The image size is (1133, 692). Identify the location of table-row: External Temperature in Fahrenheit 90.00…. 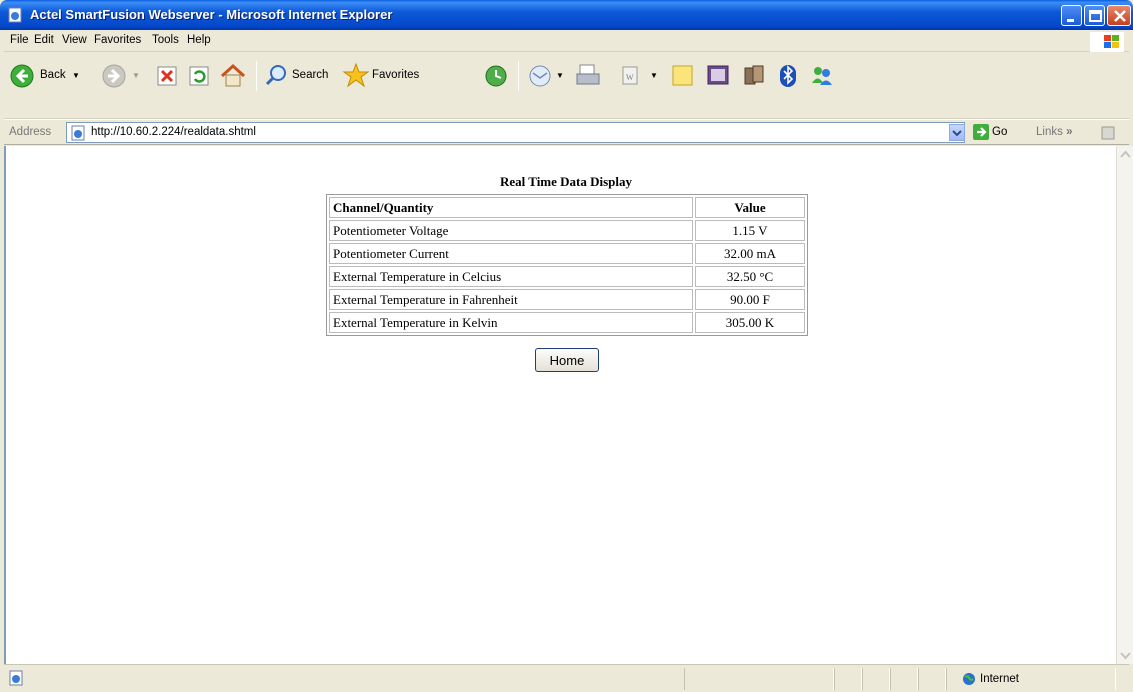
(567, 299).